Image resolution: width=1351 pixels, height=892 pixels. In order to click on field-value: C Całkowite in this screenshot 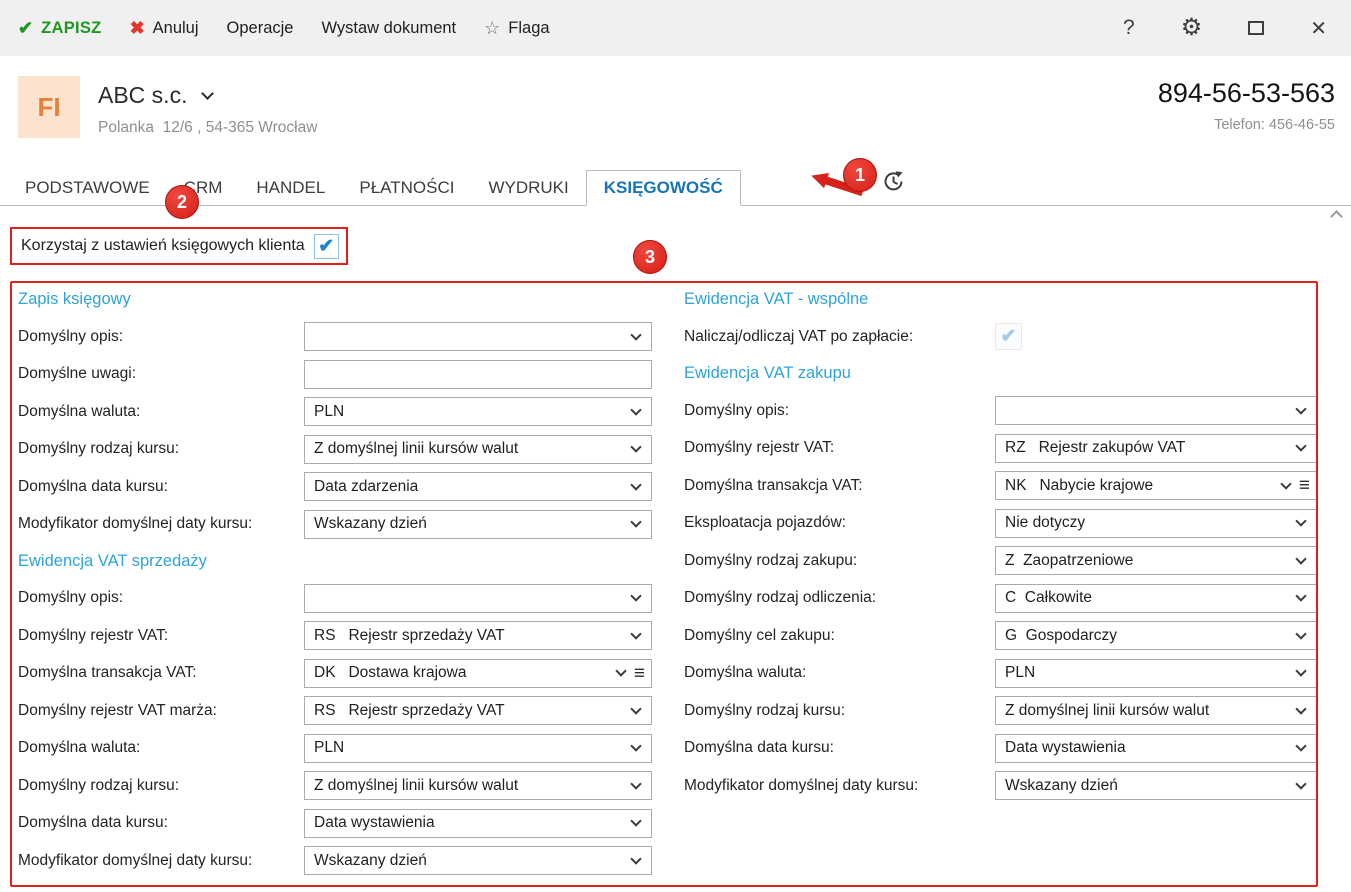, I will do `click(1048, 597)`.